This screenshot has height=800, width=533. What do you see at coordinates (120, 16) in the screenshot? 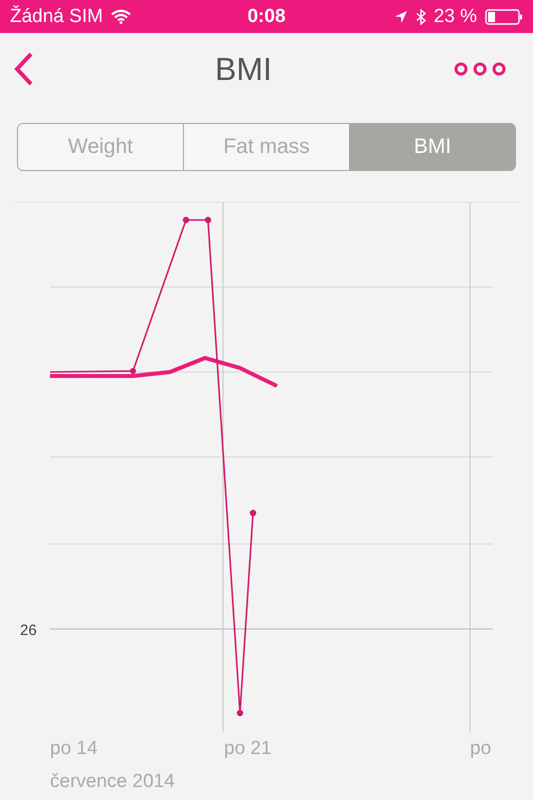
I see `wifi-icon` at bounding box center [120, 16].